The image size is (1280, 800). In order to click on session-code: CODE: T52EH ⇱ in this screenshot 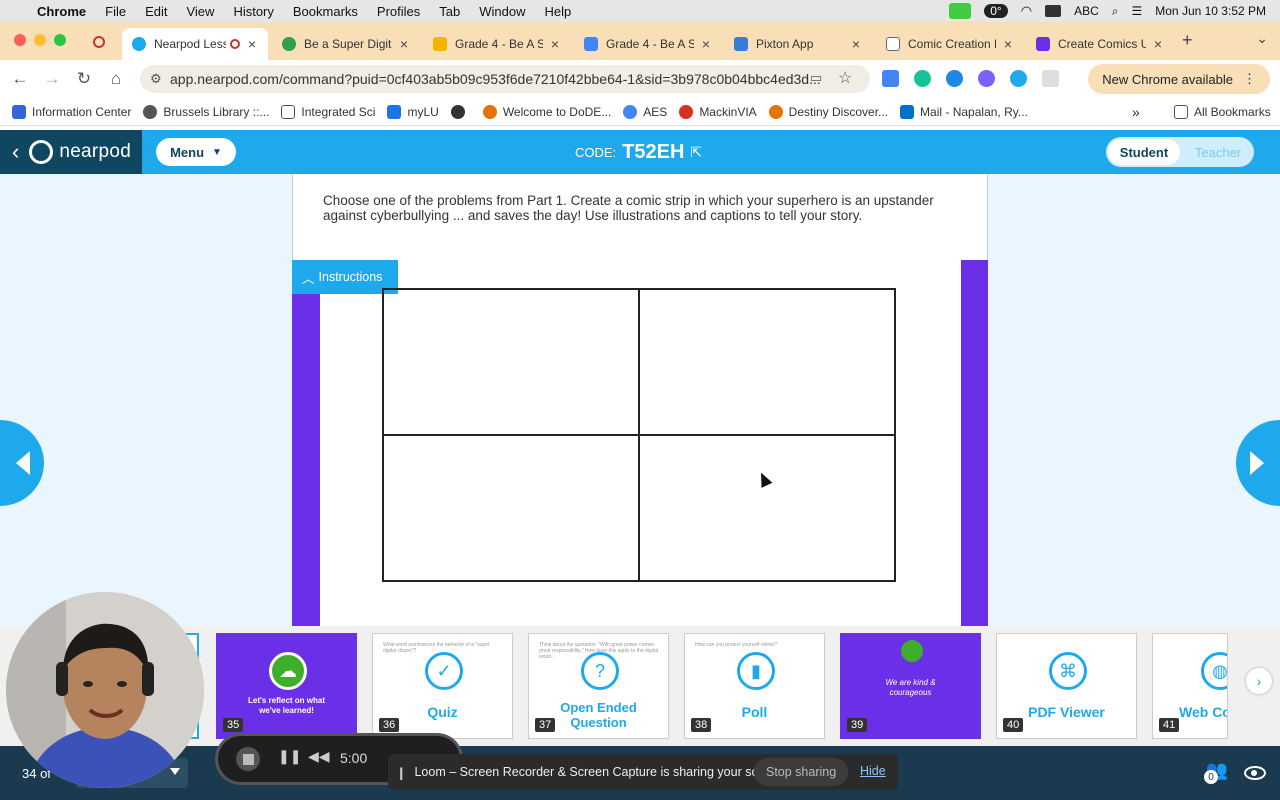, I will do `click(638, 152)`.